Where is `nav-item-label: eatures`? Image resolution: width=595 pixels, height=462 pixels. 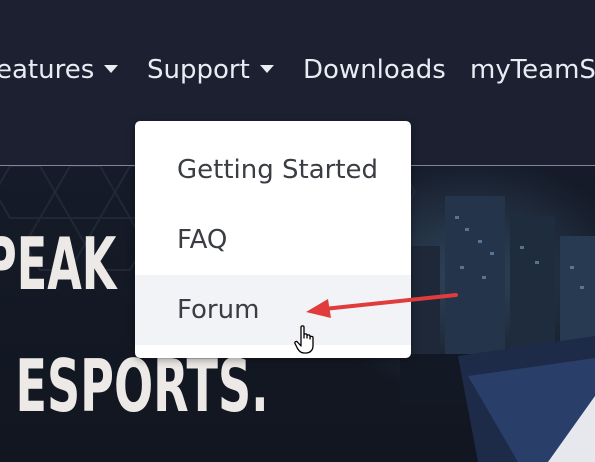
nav-item-label: eatures is located at coordinates (47, 70).